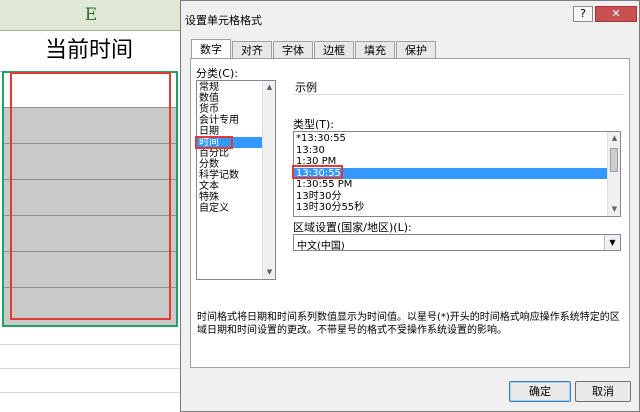  I want to click on header-cell: 当前时间, so click(89, 51).